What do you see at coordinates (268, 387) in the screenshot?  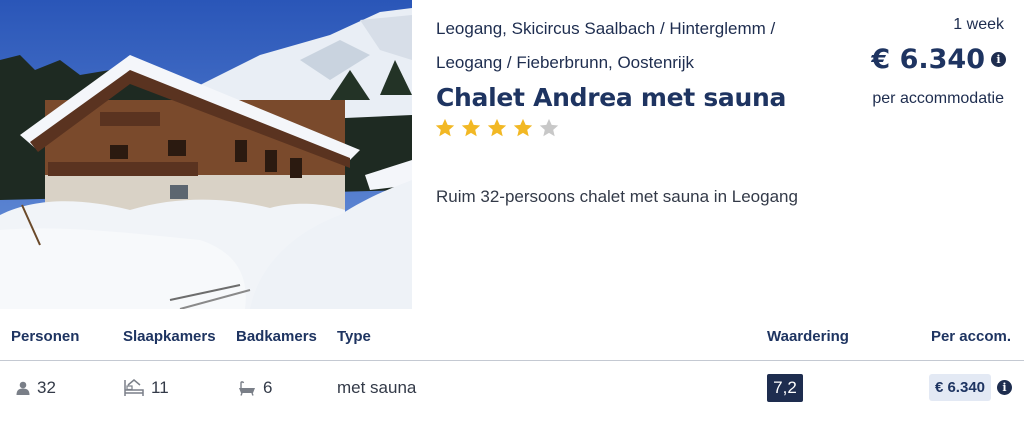 I see `bathrooms-value: 6` at bounding box center [268, 387].